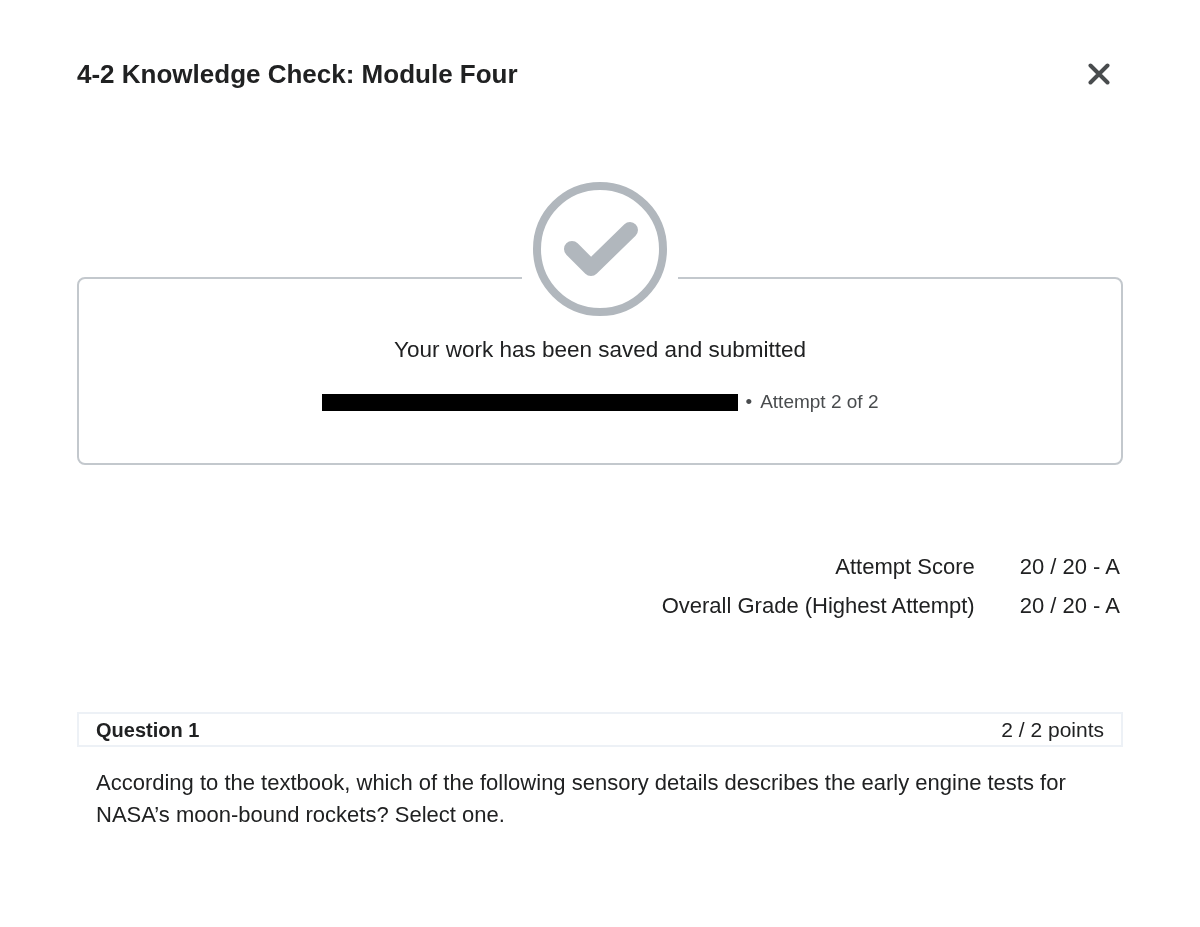 Image resolution: width=1200 pixels, height=927 pixels. I want to click on close-icon, so click(1099, 74).